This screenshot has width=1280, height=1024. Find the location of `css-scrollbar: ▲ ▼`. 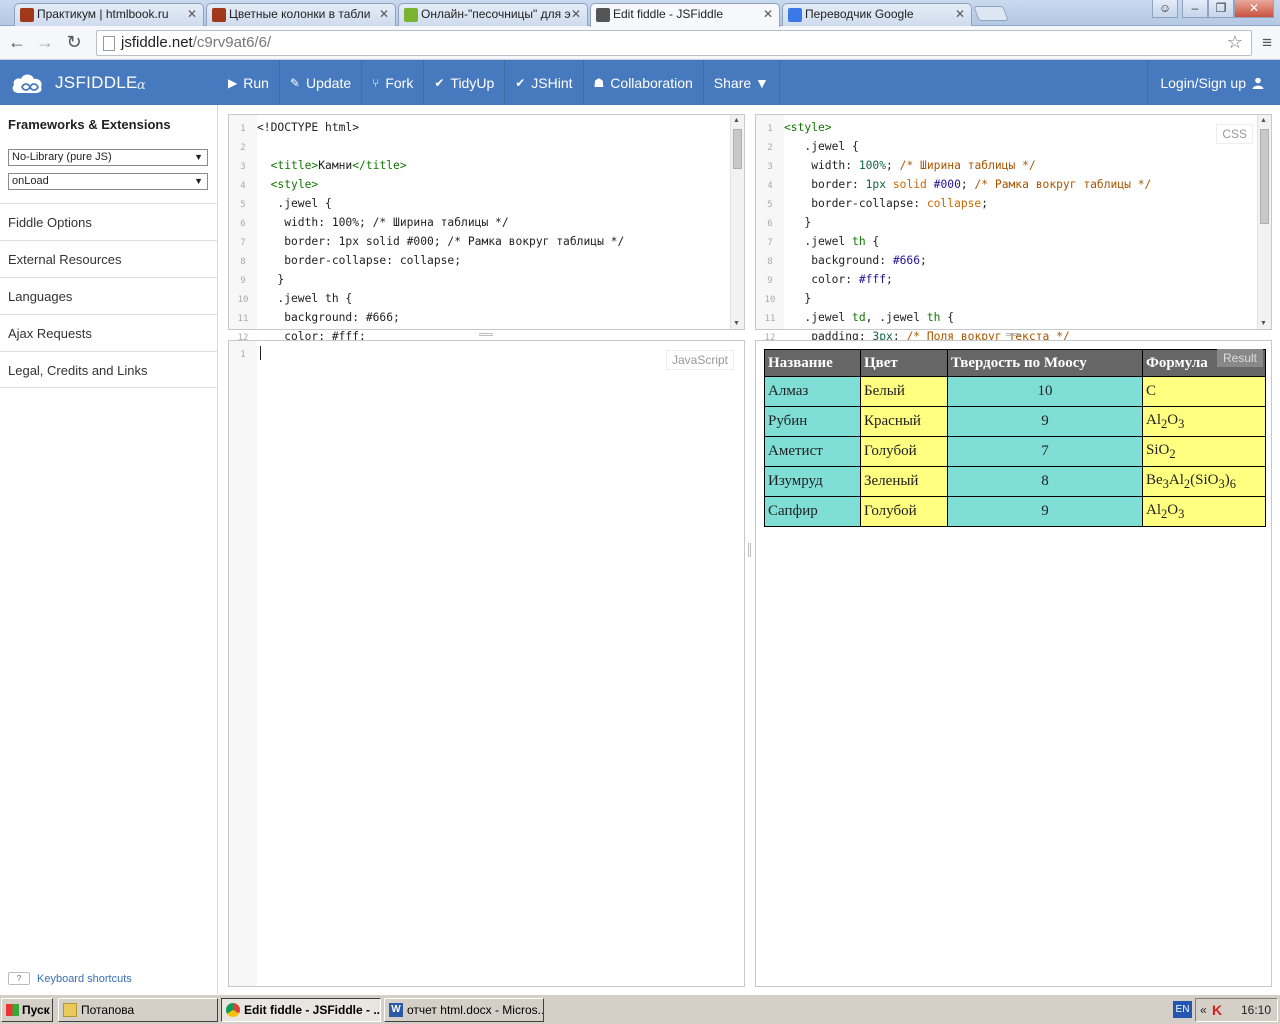

css-scrollbar: ▲ ▼ is located at coordinates (1264, 222).